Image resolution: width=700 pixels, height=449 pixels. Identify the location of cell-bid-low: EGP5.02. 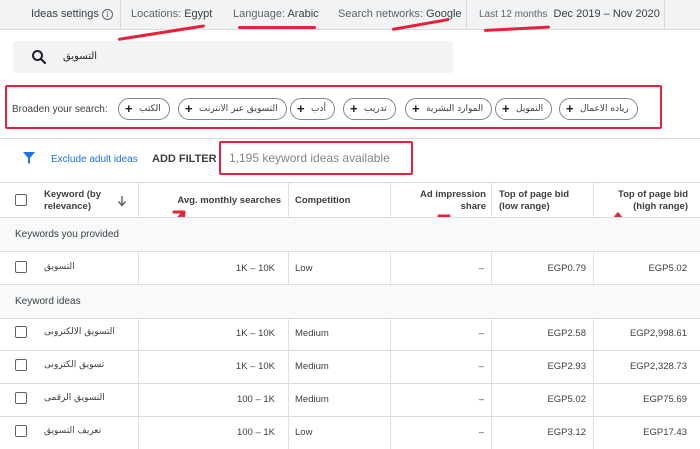
(566, 399).